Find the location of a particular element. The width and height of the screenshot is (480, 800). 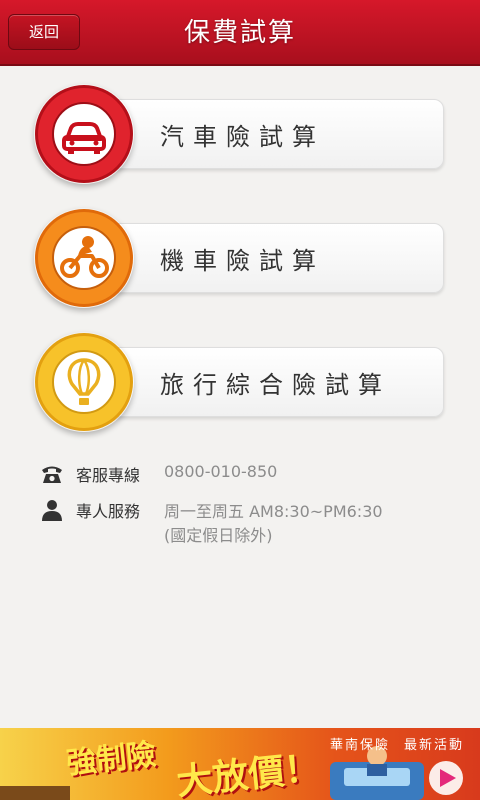

service-hours: 周一至周五 AM8:30~PM6:30 is located at coordinates (273, 511).